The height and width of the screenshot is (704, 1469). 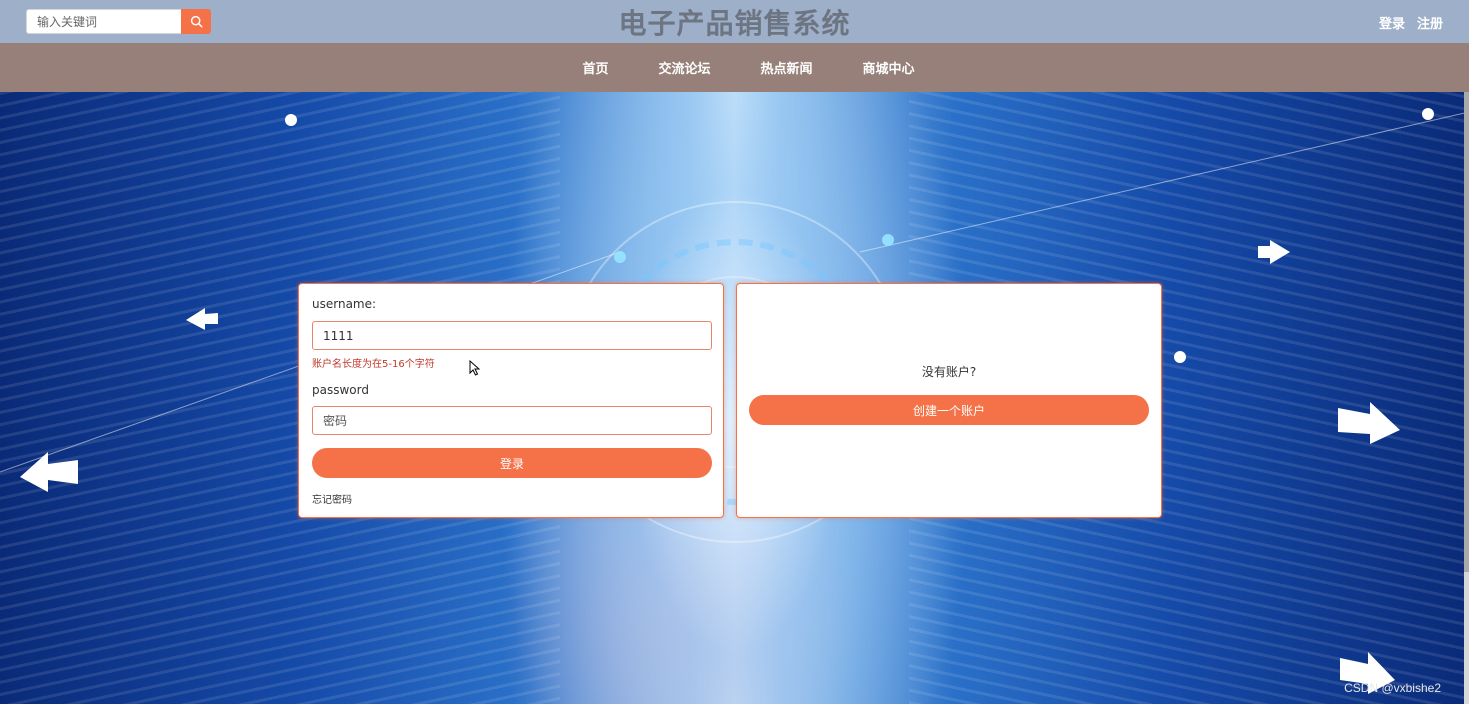 I want to click on site-title: 电子产品销售系统, so click(x=734, y=23).